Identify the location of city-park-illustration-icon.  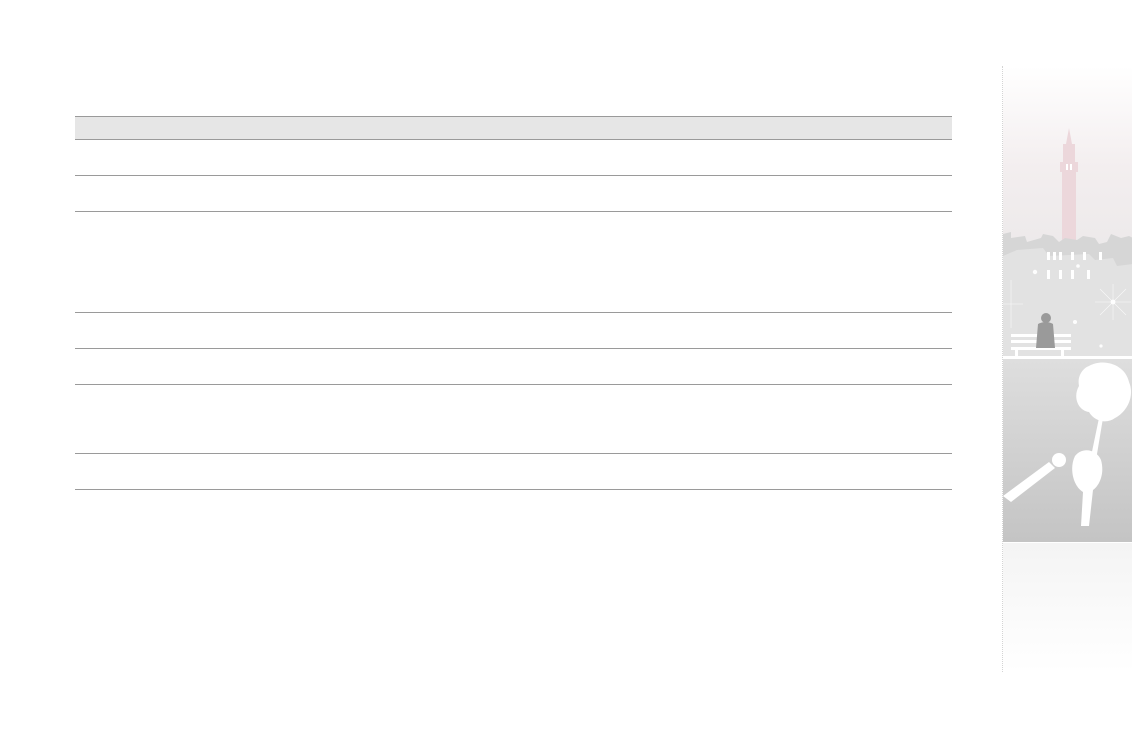
(1067, 369).